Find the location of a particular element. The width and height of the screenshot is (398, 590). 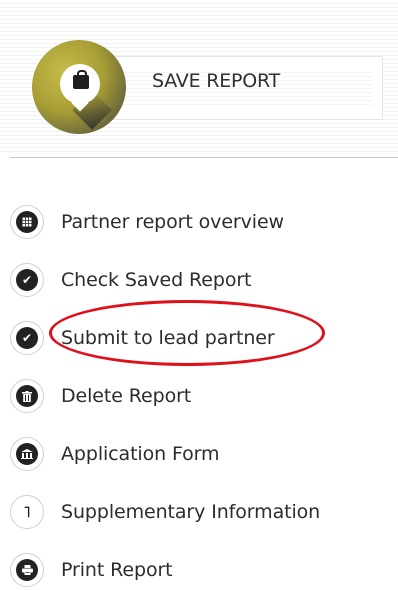

menu-item-partner-report-overview: Partner report overview is located at coordinates (200, 222).